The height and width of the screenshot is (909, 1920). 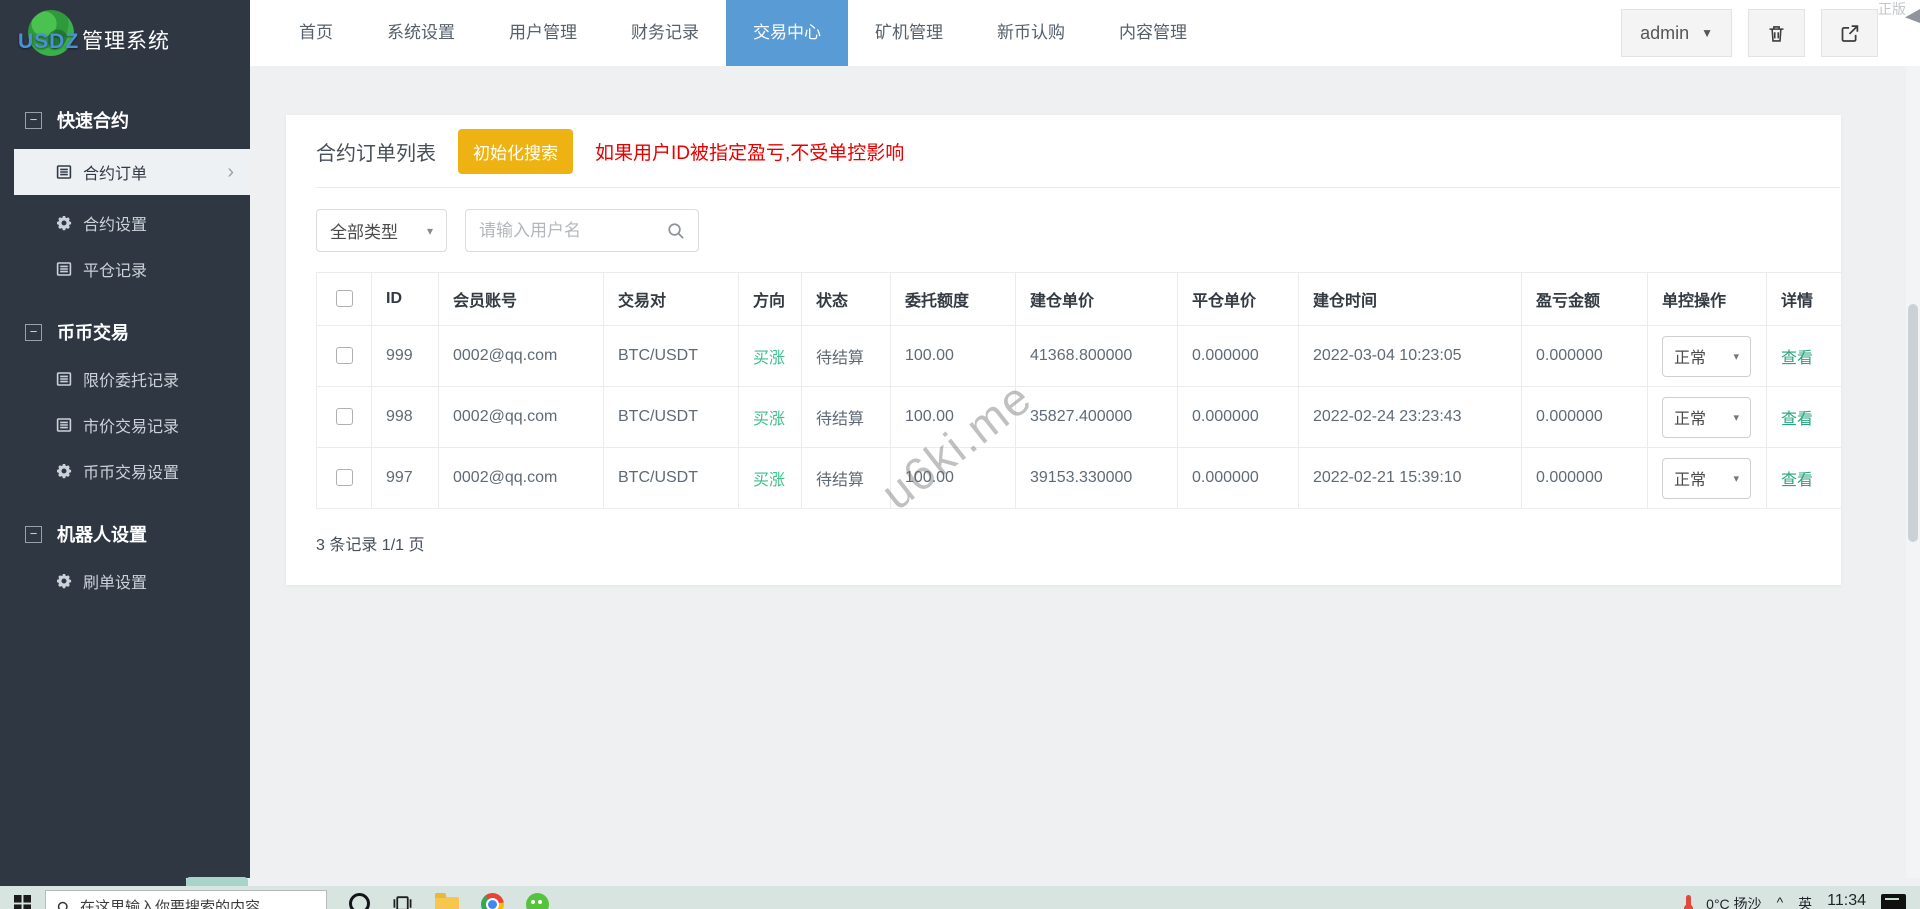 I want to click on cell-open-time: 2022-03-04 10:23:05, so click(x=1410, y=356).